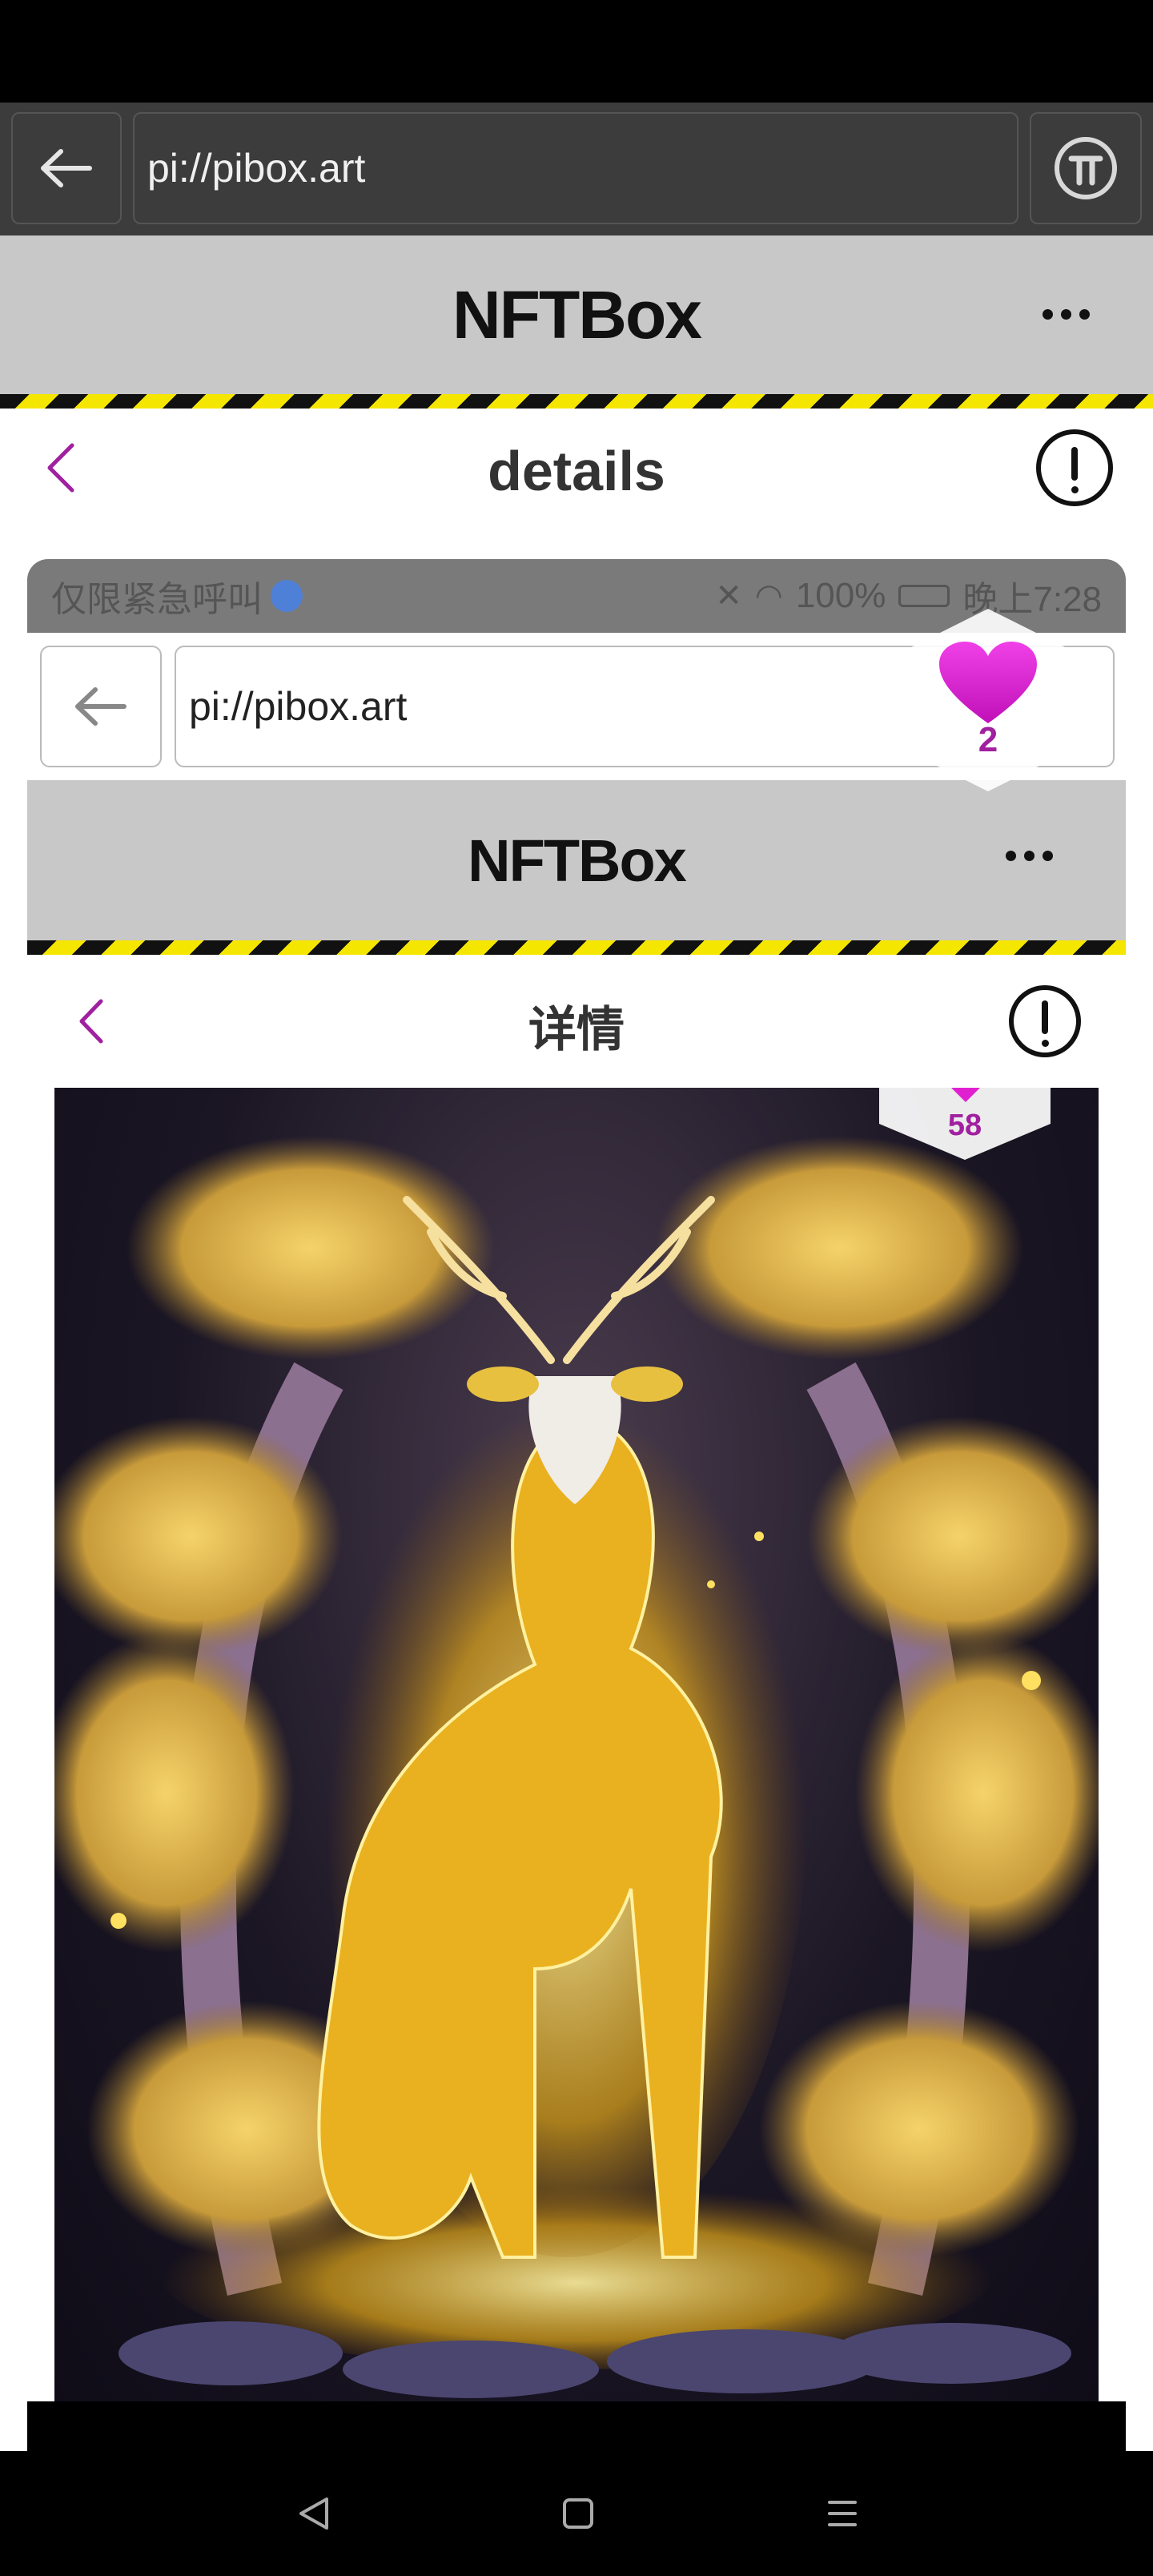  Describe the element at coordinates (576, 1029) in the screenshot. I see `inner-page-title: 详情` at that location.